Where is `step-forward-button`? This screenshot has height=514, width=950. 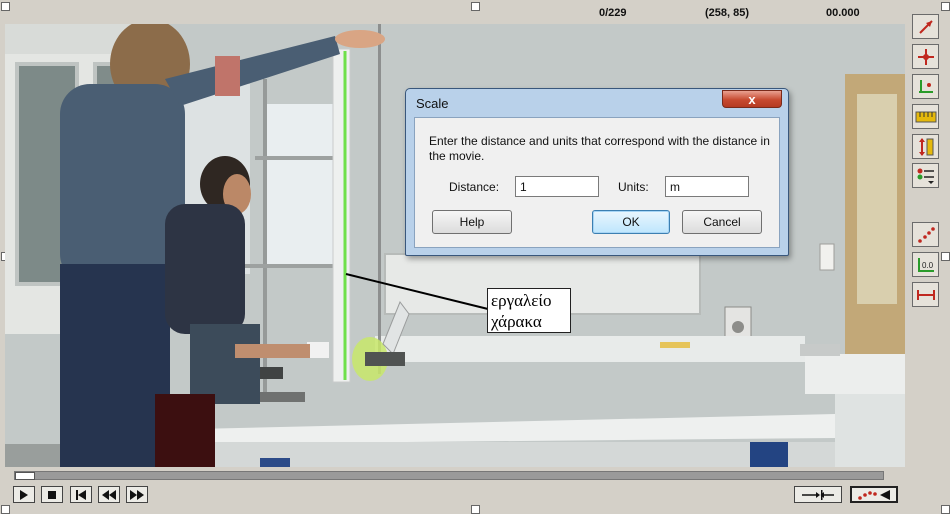 step-forward-button is located at coordinates (137, 494).